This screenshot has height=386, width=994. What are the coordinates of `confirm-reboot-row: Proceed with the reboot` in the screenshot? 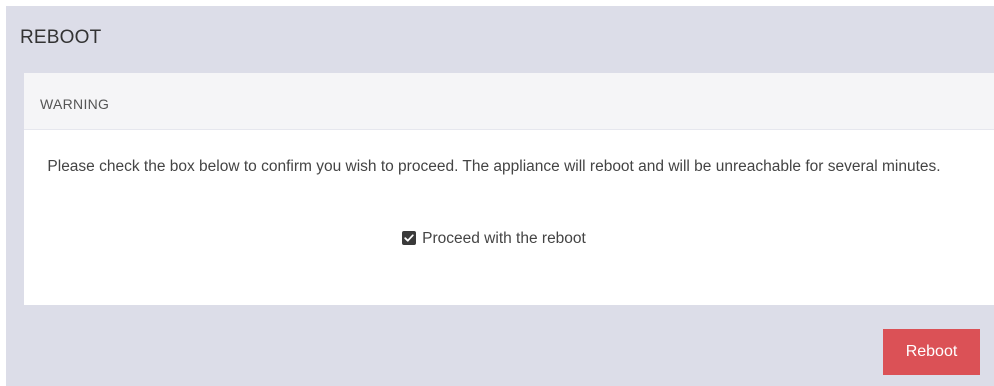 It's located at (494, 239).